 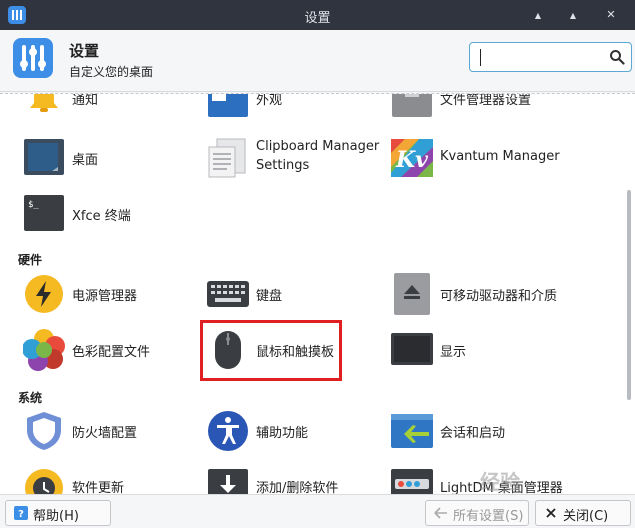 What do you see at coordinates (44, 481) in the screenshot?
I see `software-update-icon` at bounding box center [44, 481].